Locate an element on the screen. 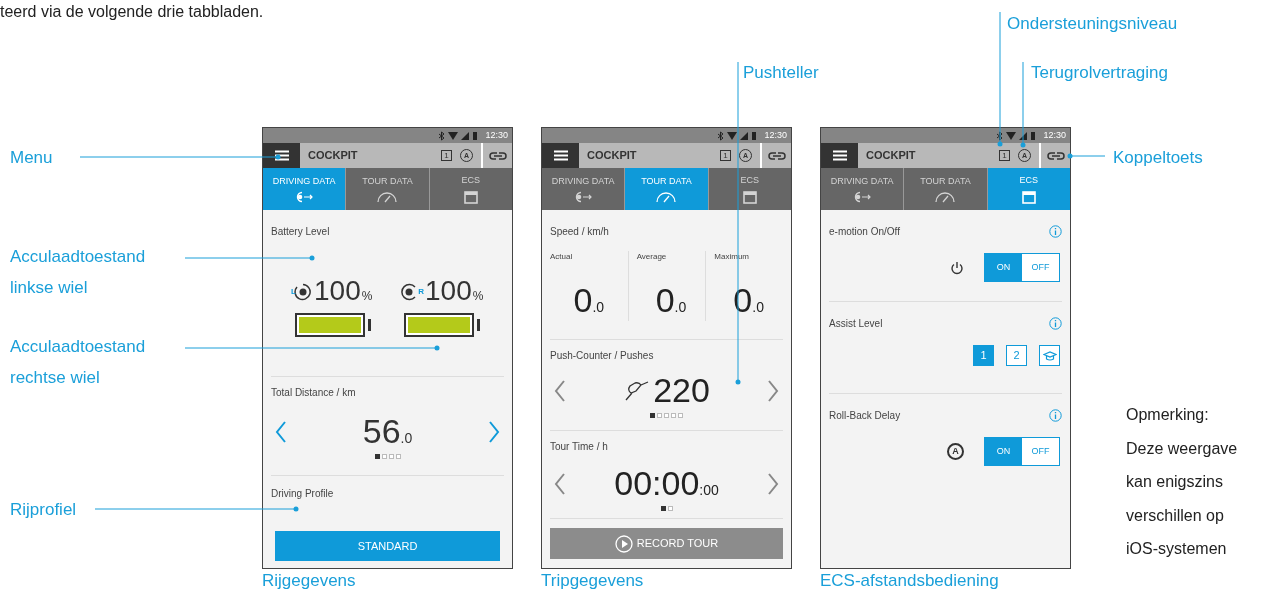 The height and width of the screenshot is (612, 1283). section-title: Speed / km/h is located at coordinates (580, 232).